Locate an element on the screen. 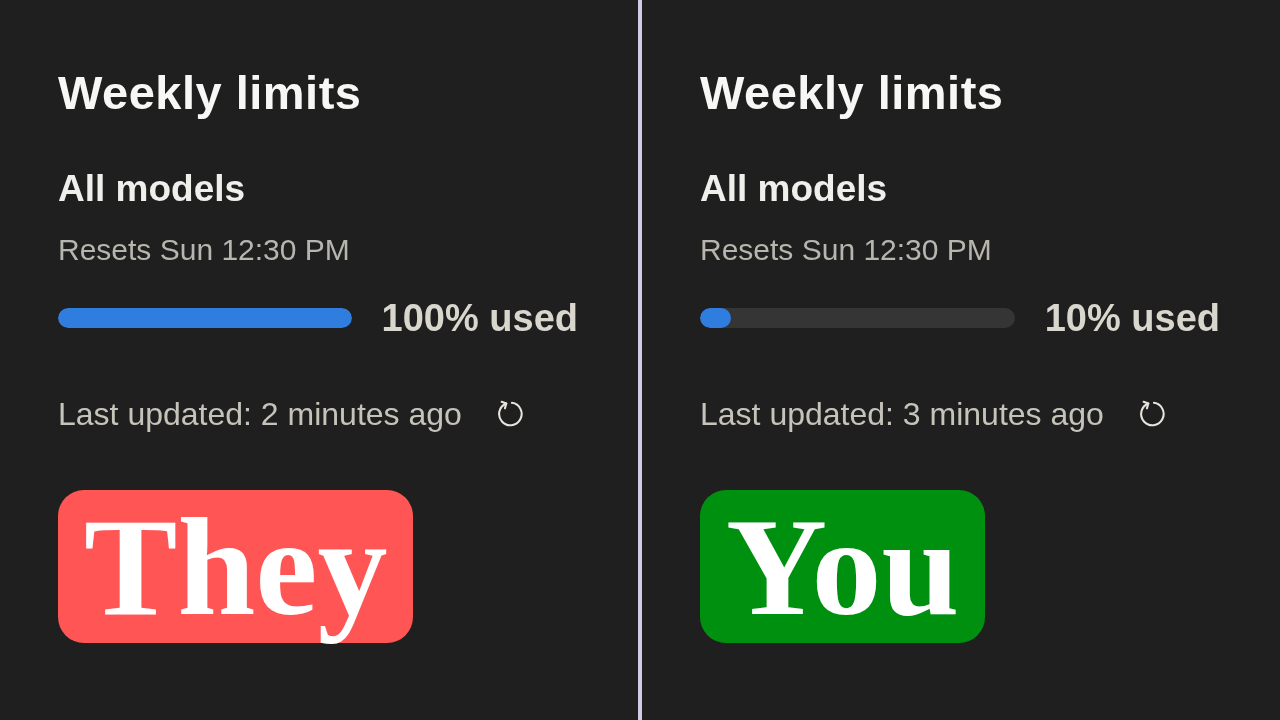 Image resolution: width=1280 pixels, height=720 pixels. label-badge: You is located at coordinates (843, 566).